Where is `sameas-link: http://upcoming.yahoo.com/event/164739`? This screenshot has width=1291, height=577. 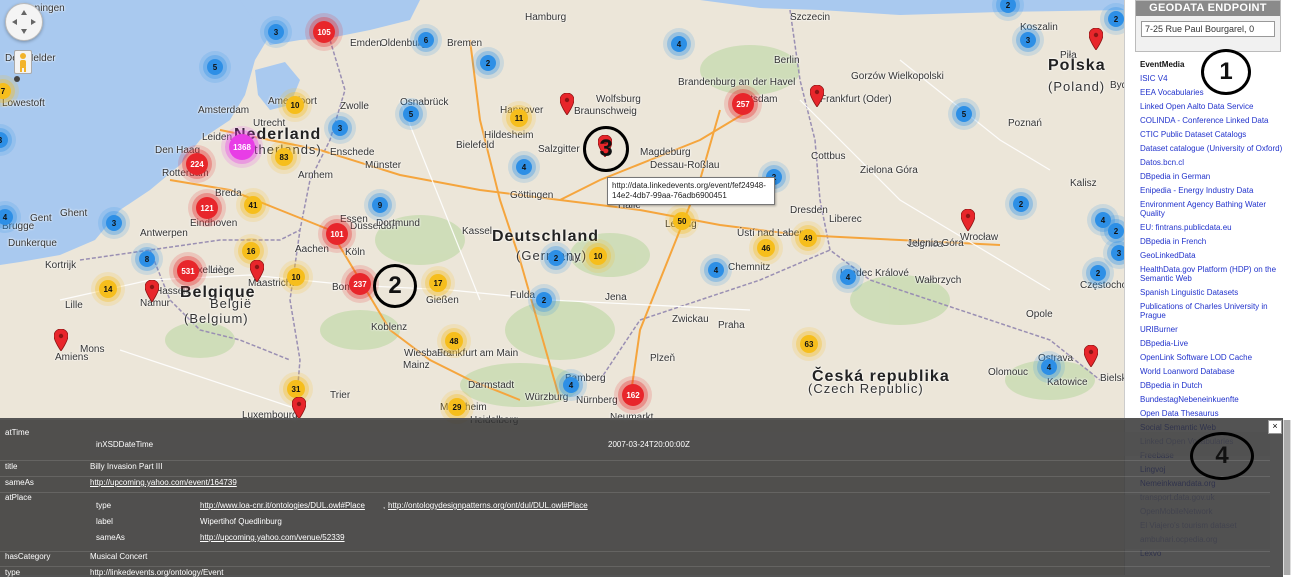 sameas-link: http://upcoming.yahoo.com/event/164739 is located at coordinates (163, 482).